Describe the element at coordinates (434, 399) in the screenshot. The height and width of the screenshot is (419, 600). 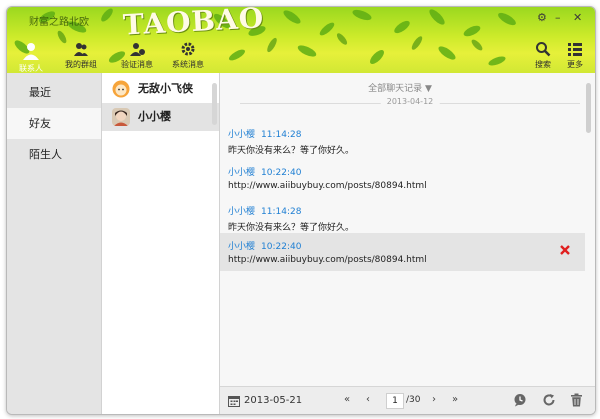
I see `next-page-button: ›` at that location.